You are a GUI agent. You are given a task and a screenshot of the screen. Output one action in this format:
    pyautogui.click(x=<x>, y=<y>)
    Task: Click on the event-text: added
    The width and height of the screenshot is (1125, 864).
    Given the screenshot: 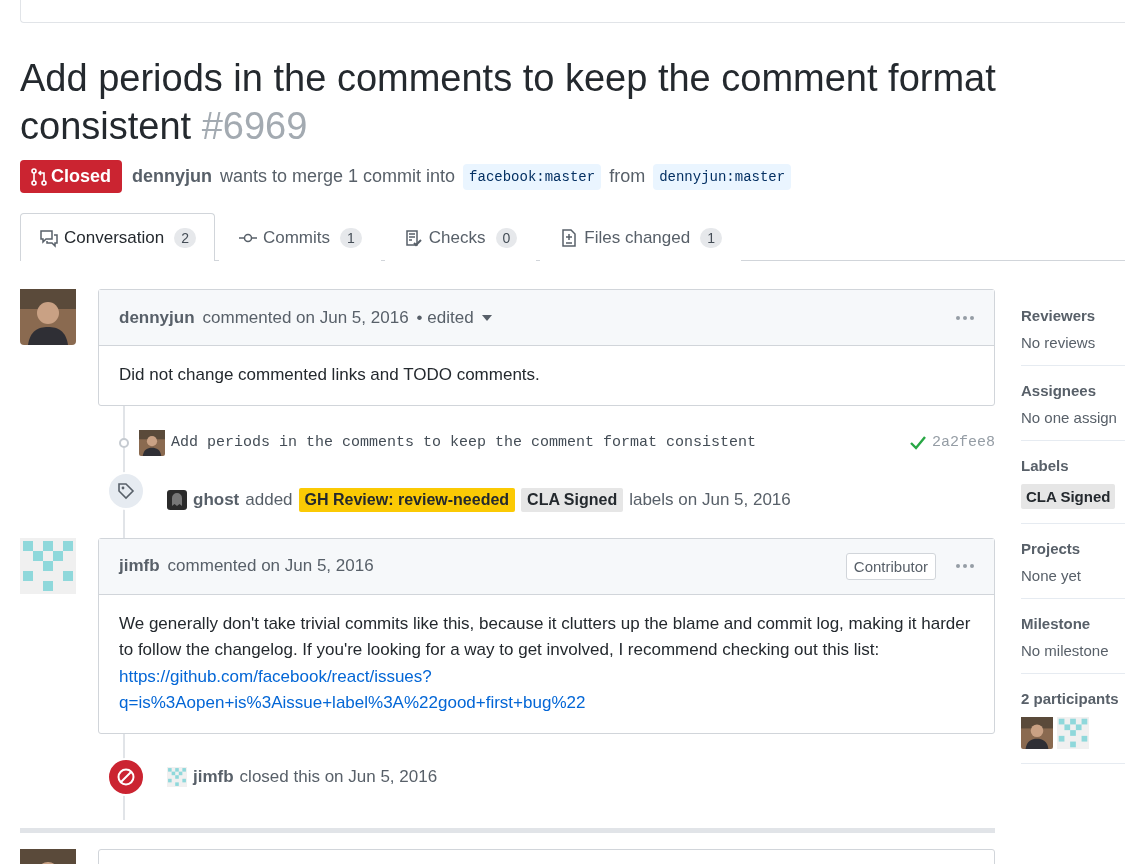 What is the action you would take?
    pyautogui.click(x=269, y=499)
    